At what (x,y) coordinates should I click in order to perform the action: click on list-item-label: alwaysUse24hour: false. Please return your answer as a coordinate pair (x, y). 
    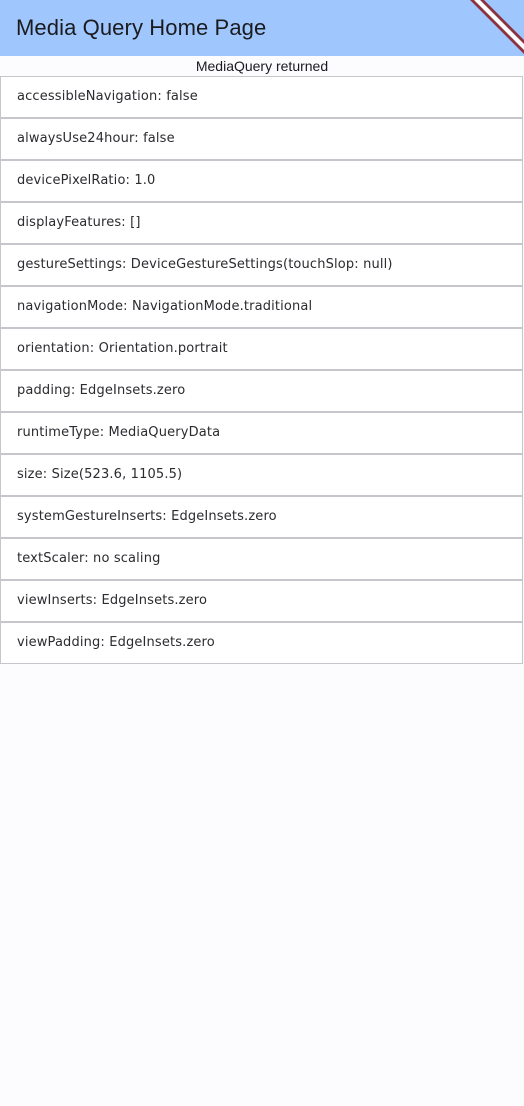
    Looking at the image, I should click on (96, 138).